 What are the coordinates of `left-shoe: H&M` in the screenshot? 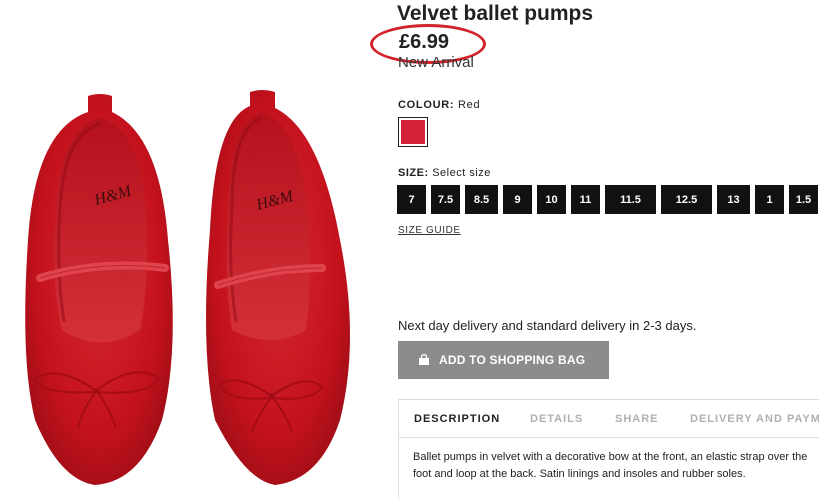 It's located at (99, 289).